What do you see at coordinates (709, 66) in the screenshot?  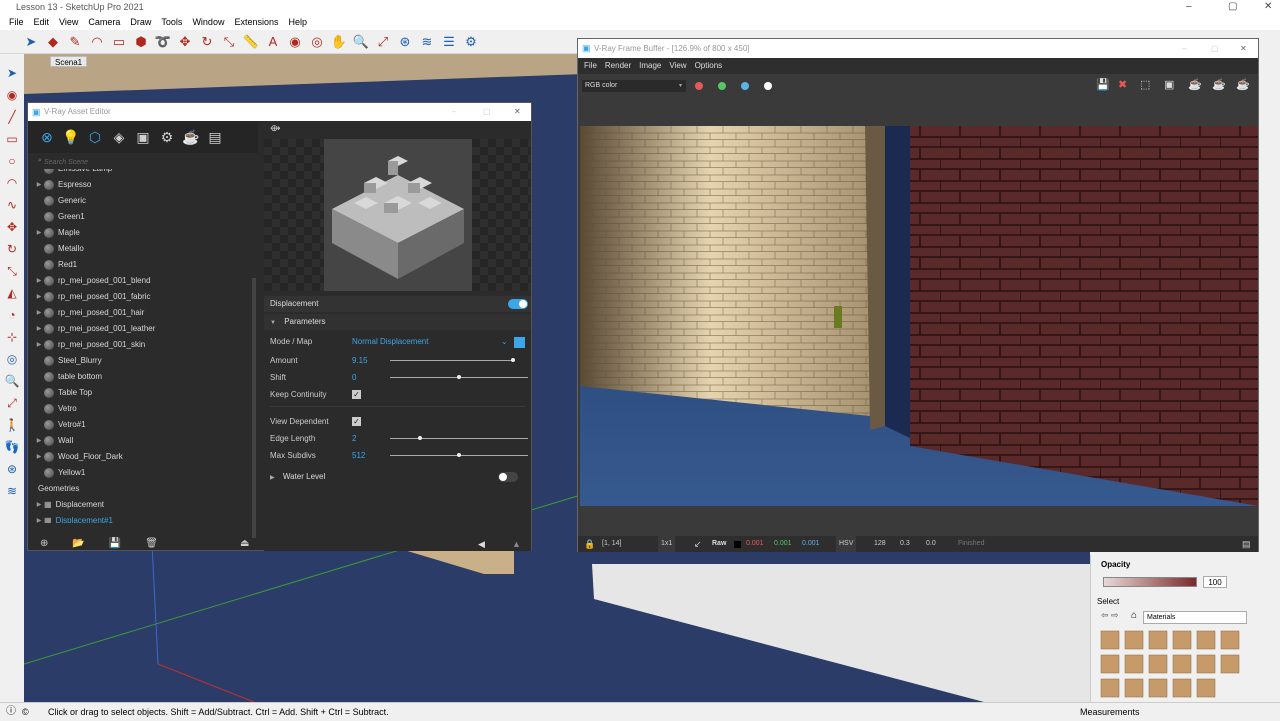 I see `vfb-menu-options: Options` at bounding box center [709, 66].